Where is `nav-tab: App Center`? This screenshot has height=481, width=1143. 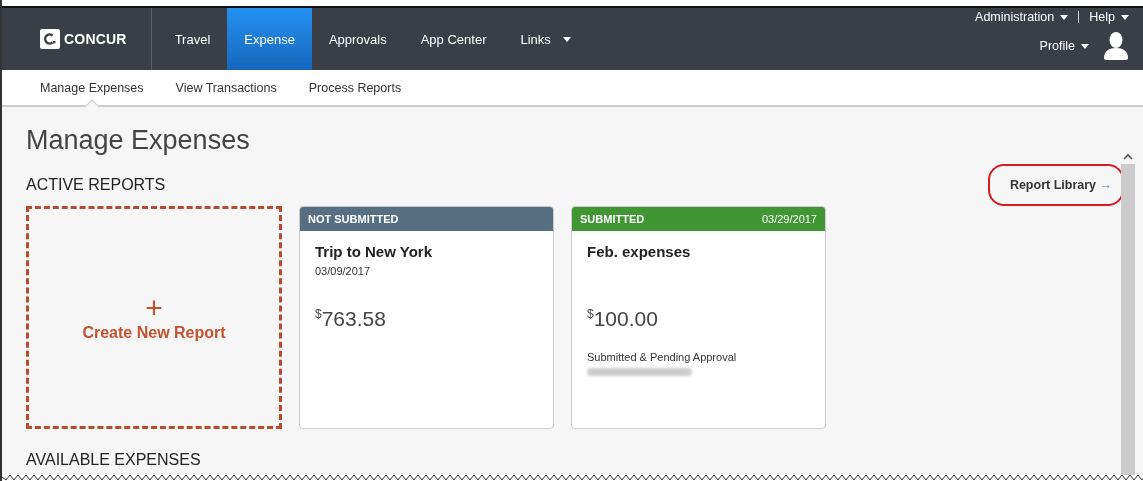 nav-tab: App Center is located at coordinates (453, 39).